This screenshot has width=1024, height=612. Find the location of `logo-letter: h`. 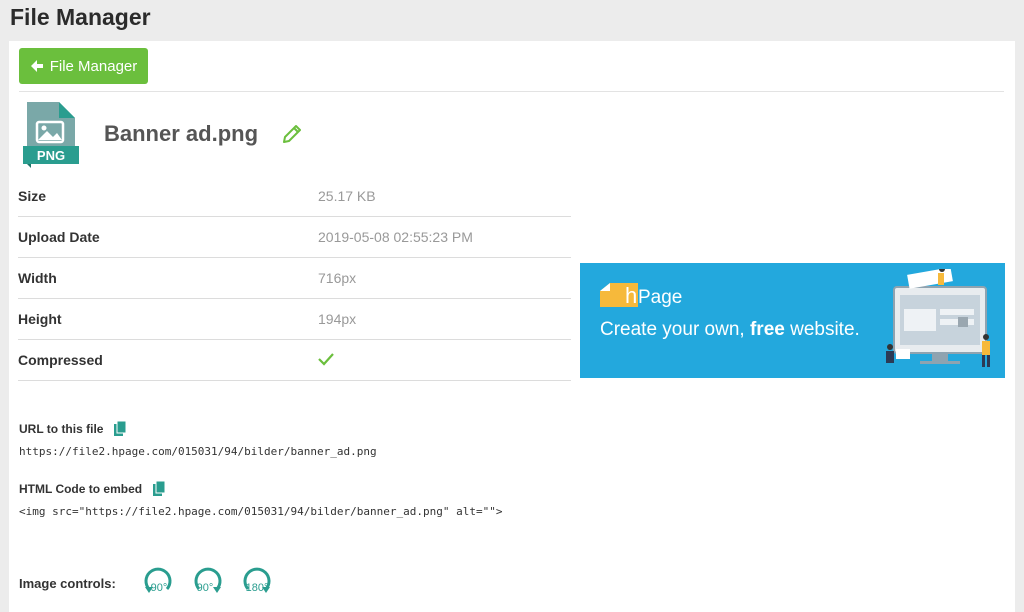

logo-letter: h is located at coordinates (631, 295).